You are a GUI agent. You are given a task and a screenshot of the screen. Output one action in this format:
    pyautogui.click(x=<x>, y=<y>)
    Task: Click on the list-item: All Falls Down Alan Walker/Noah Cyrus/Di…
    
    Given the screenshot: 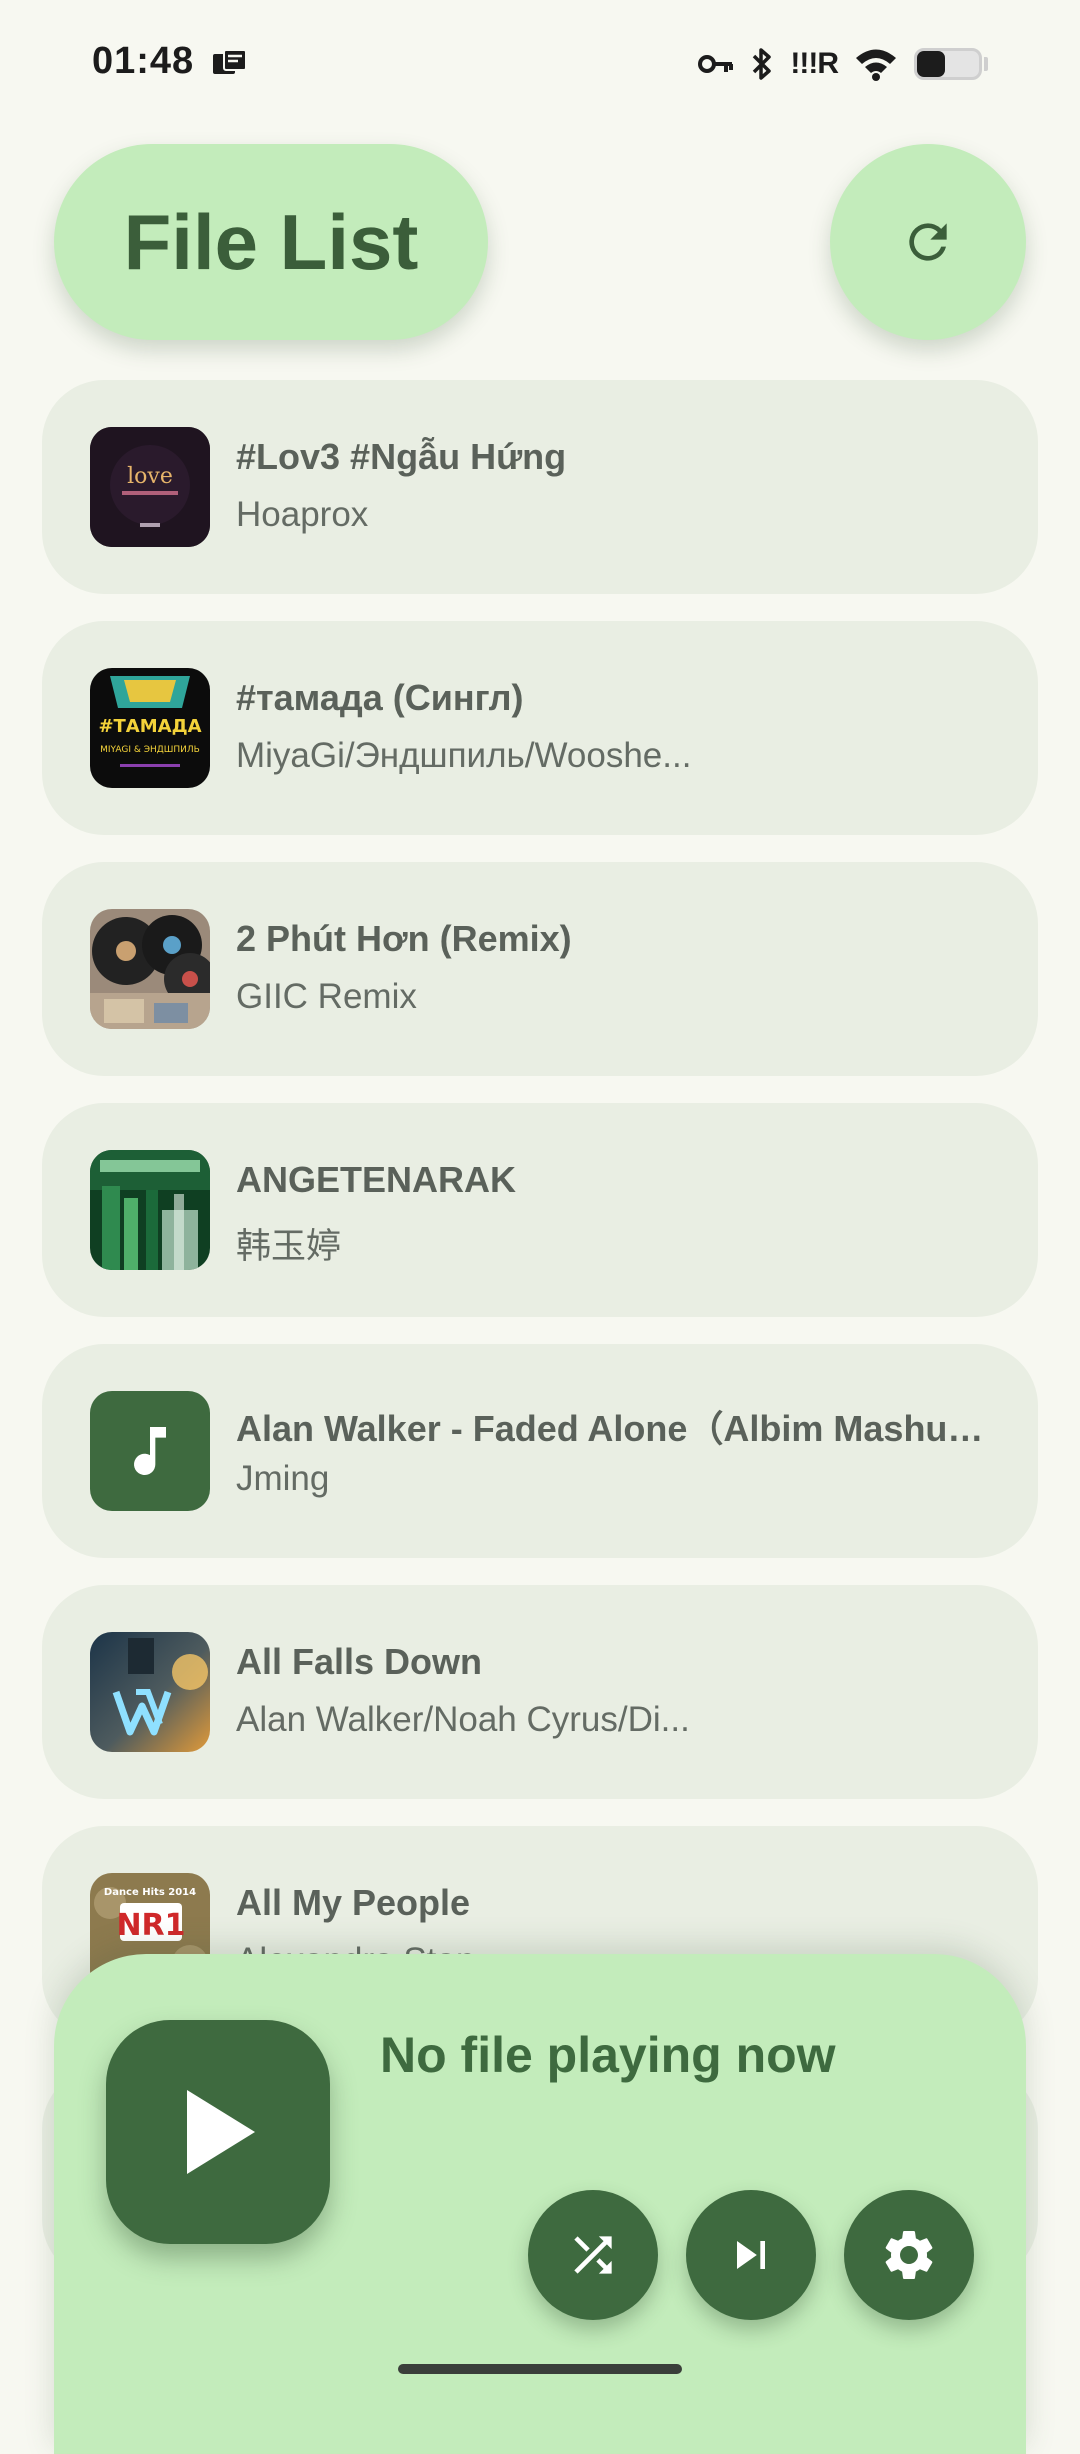 What is the action you would take?
    pyautogui.click(x=540, y=1692)
    